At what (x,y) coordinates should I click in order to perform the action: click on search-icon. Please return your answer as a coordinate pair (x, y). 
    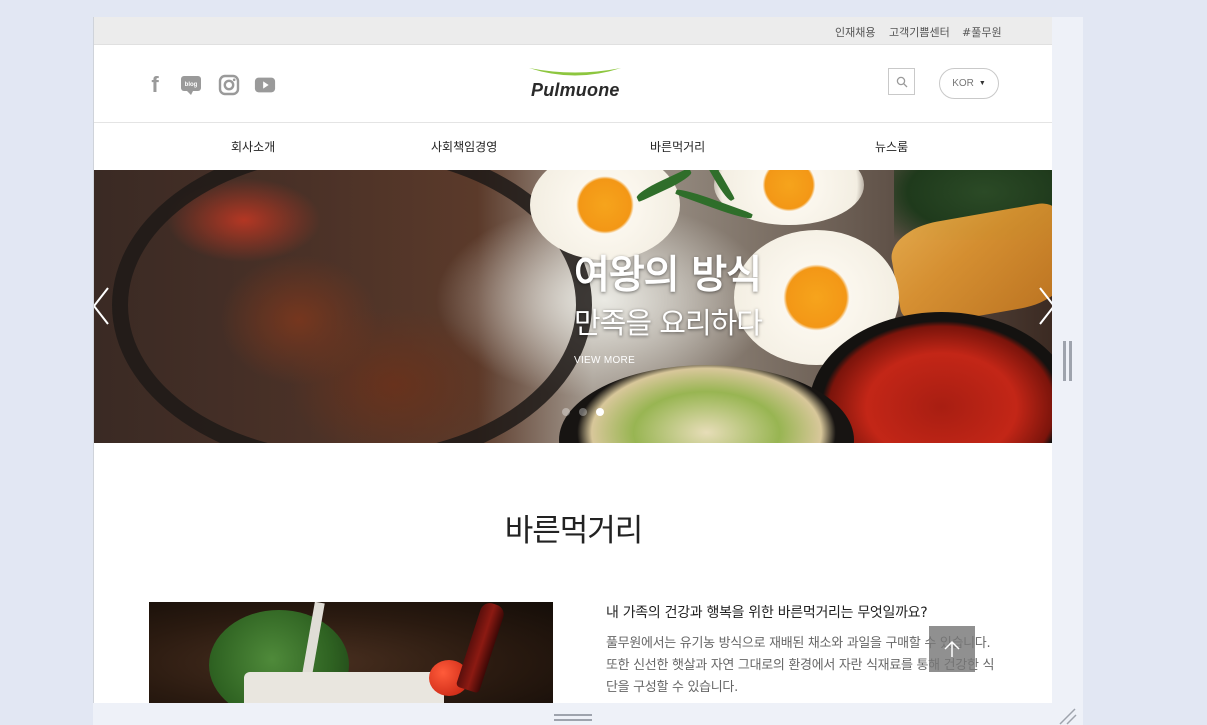
    Looking at the image, I should click on (901, 81).